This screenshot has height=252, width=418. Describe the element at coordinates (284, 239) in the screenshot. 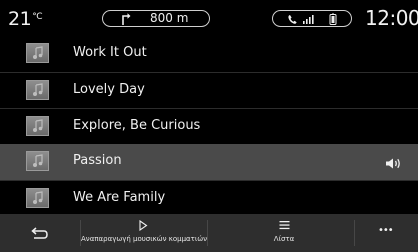

I see `list-label: Λίστα` at that location.